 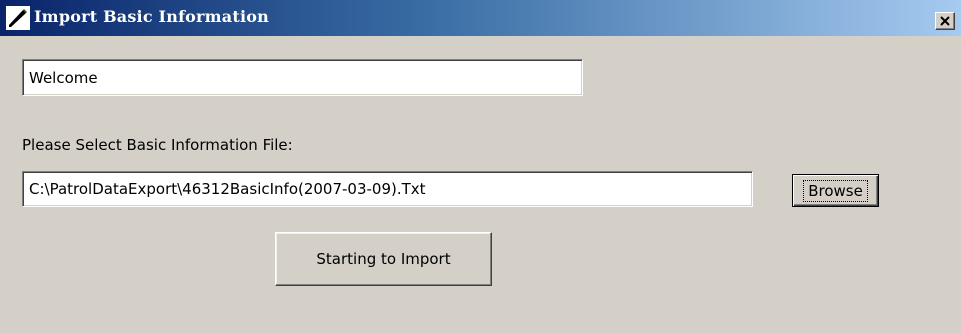 I want to click on browse-button-label: Browse, so click(x=835, y=190).